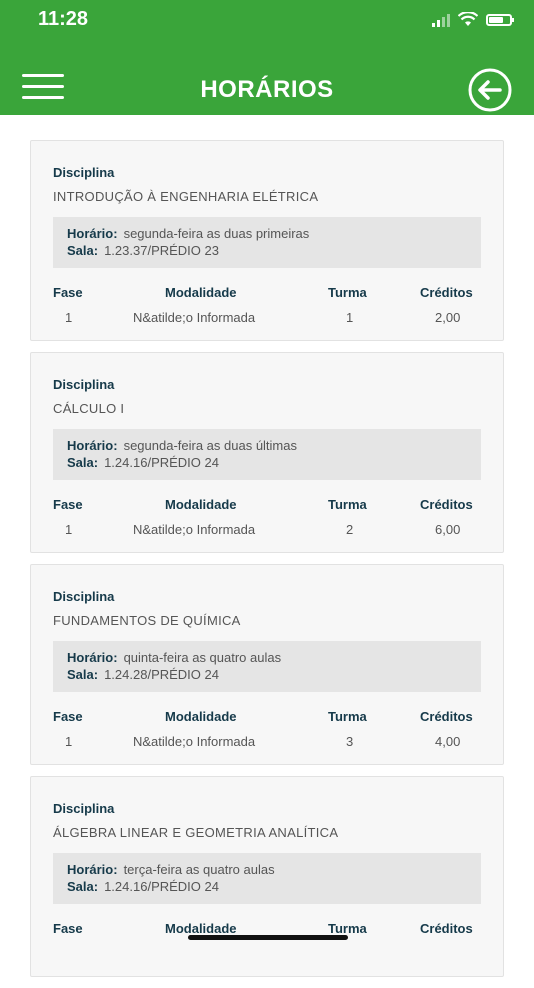  What do you see at coordinates (441, 20) in the screenshot?
I see `signal-icon` at bounding box center [441, 20].